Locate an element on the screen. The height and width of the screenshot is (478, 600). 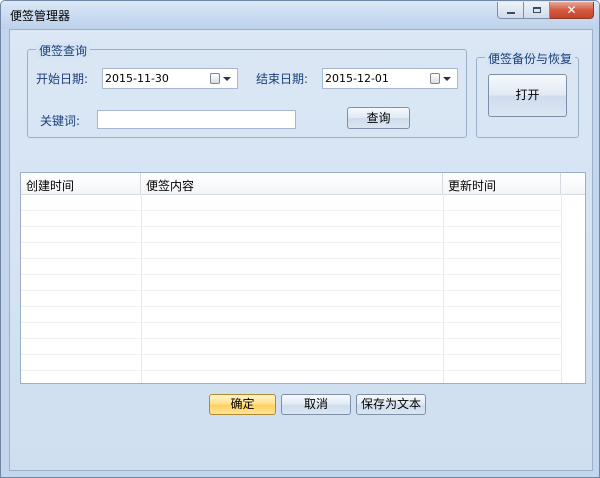
title-bar: 便签管理器 ✕ is located at coordinates (300, 15).